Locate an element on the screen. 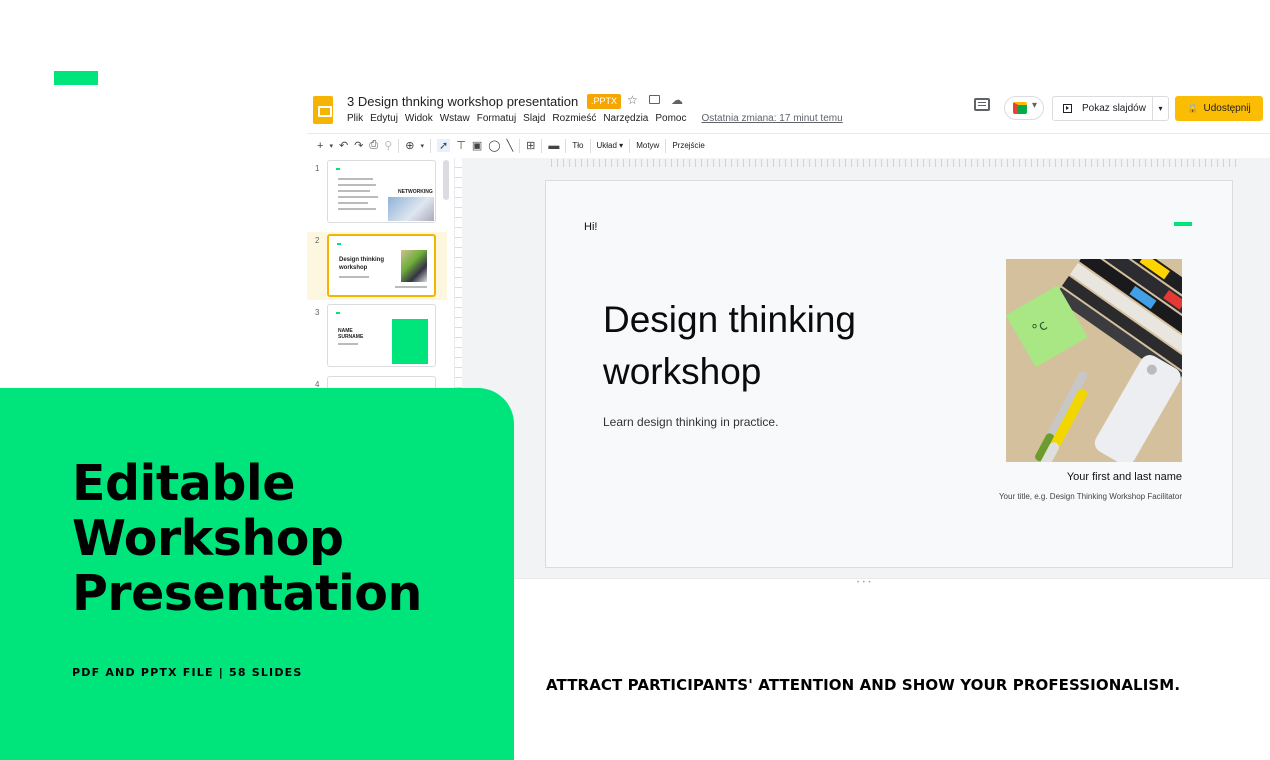 This screenshot has width=1270, height=760. background-button: Tło is located at coordinates (577, 145).